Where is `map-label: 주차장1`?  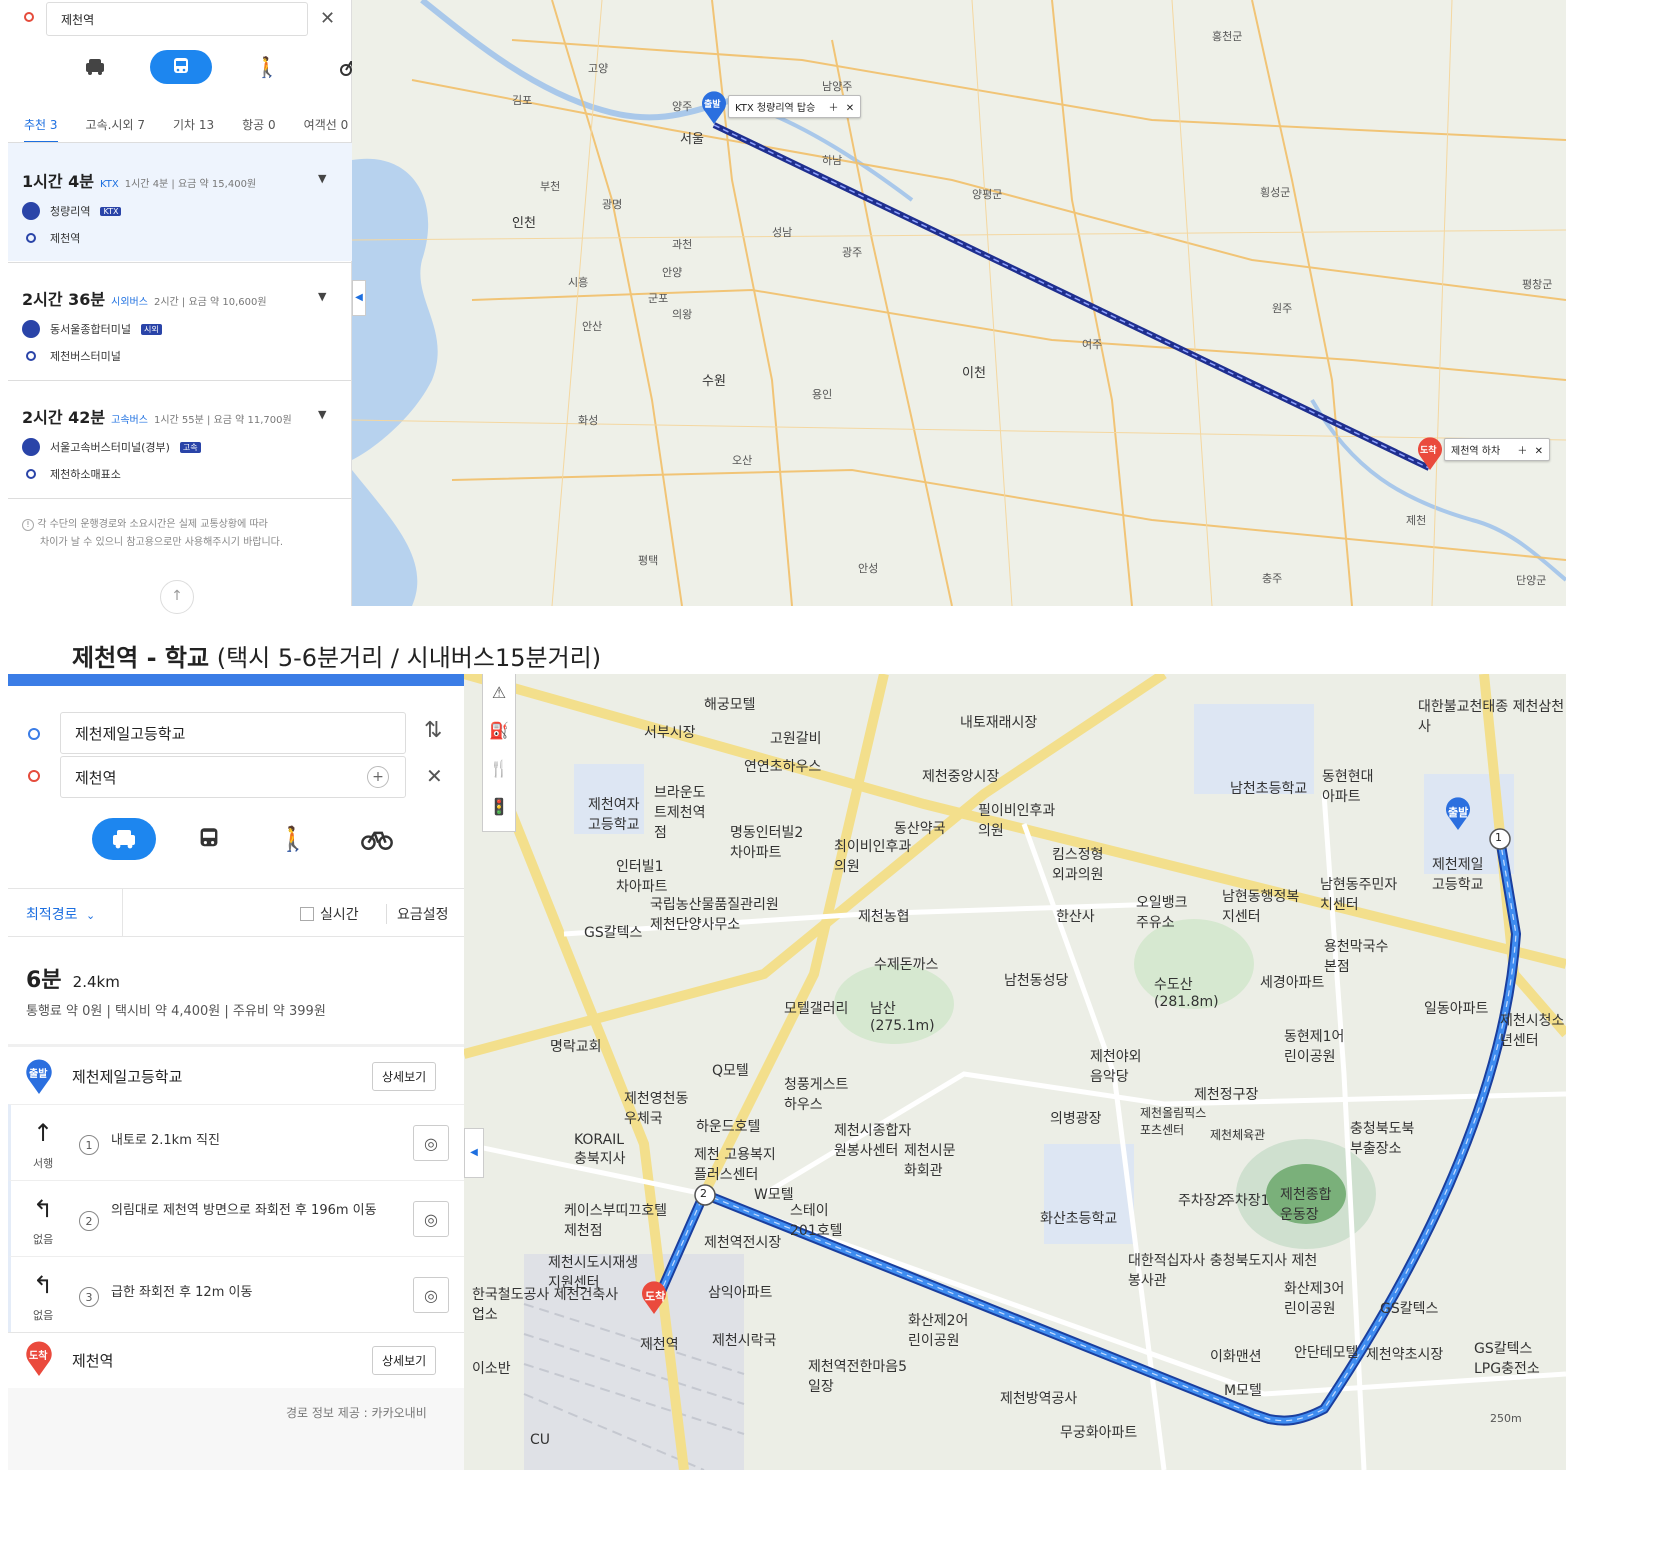 map-label: 주차장1 is located at coordinates (1246, 1201).